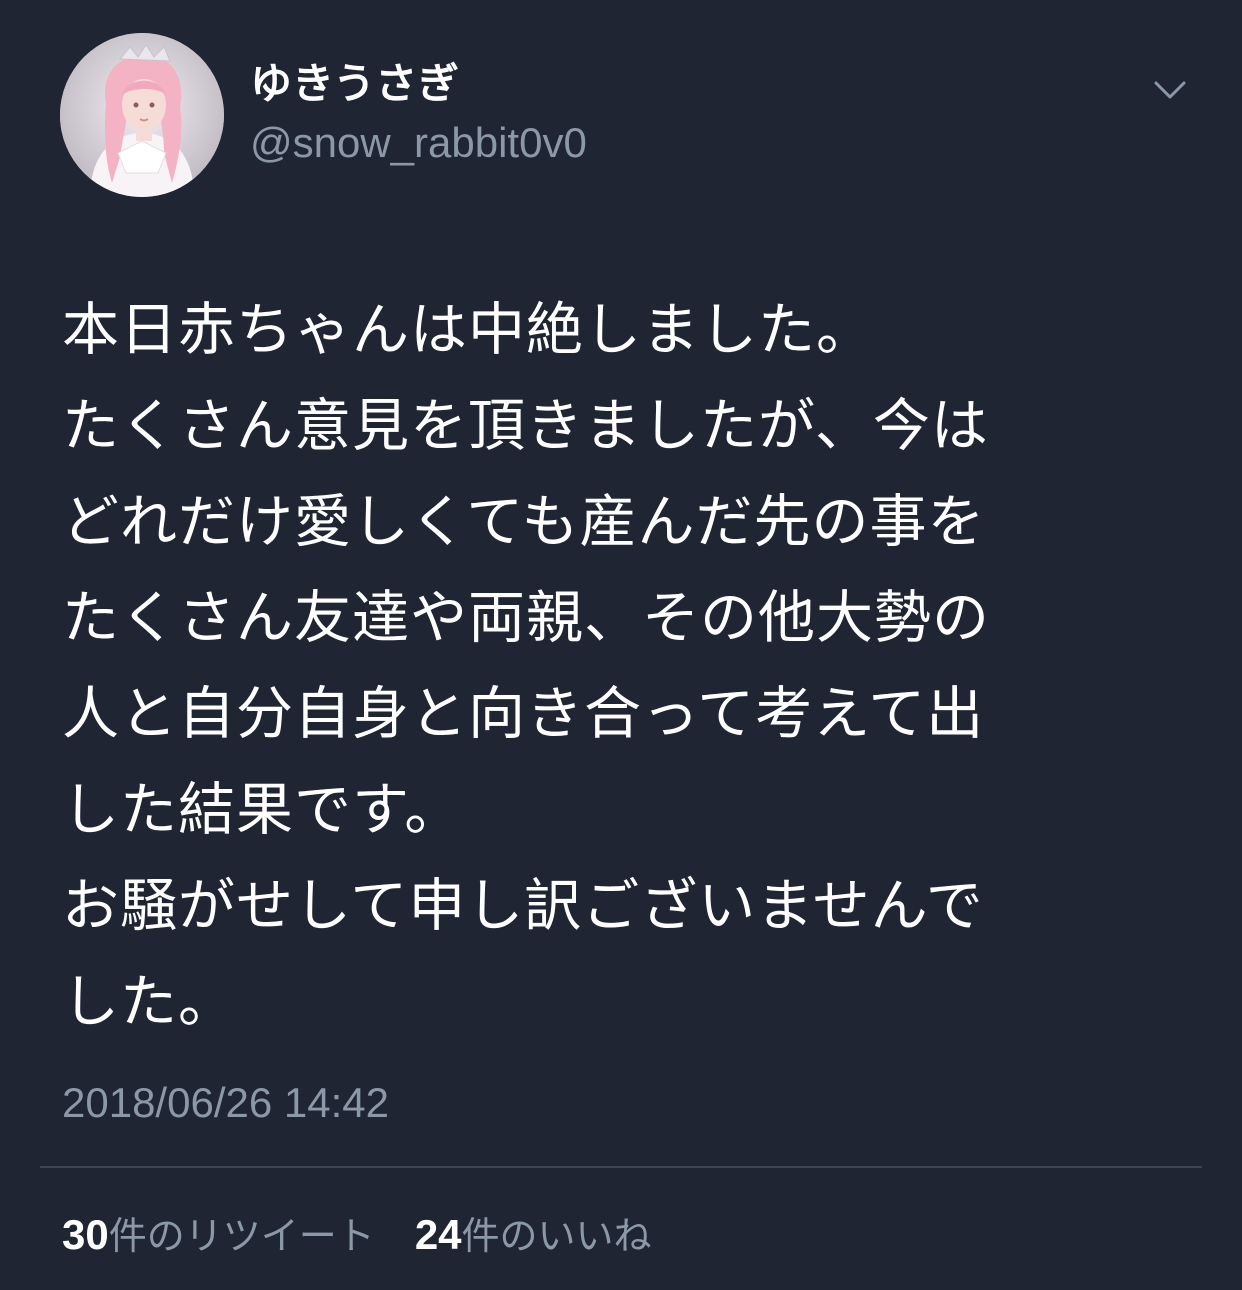  What do you see at coordinates (523, 906) in the screenshot?
I see `tweet-text-line: お騒がせして申し訳ございませんで` at bounding box center [523, 906].